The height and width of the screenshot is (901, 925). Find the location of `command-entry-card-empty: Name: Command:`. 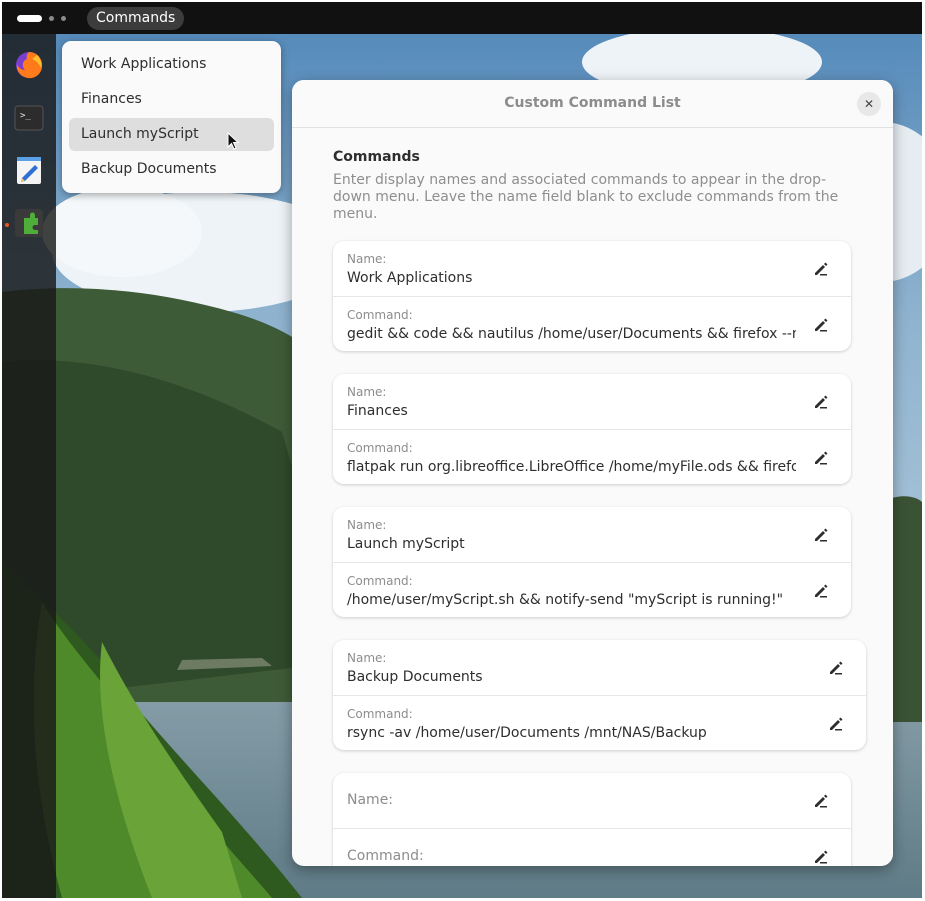

command-entry-card-empty: Name: Command: is located at coordinates (592, 819).